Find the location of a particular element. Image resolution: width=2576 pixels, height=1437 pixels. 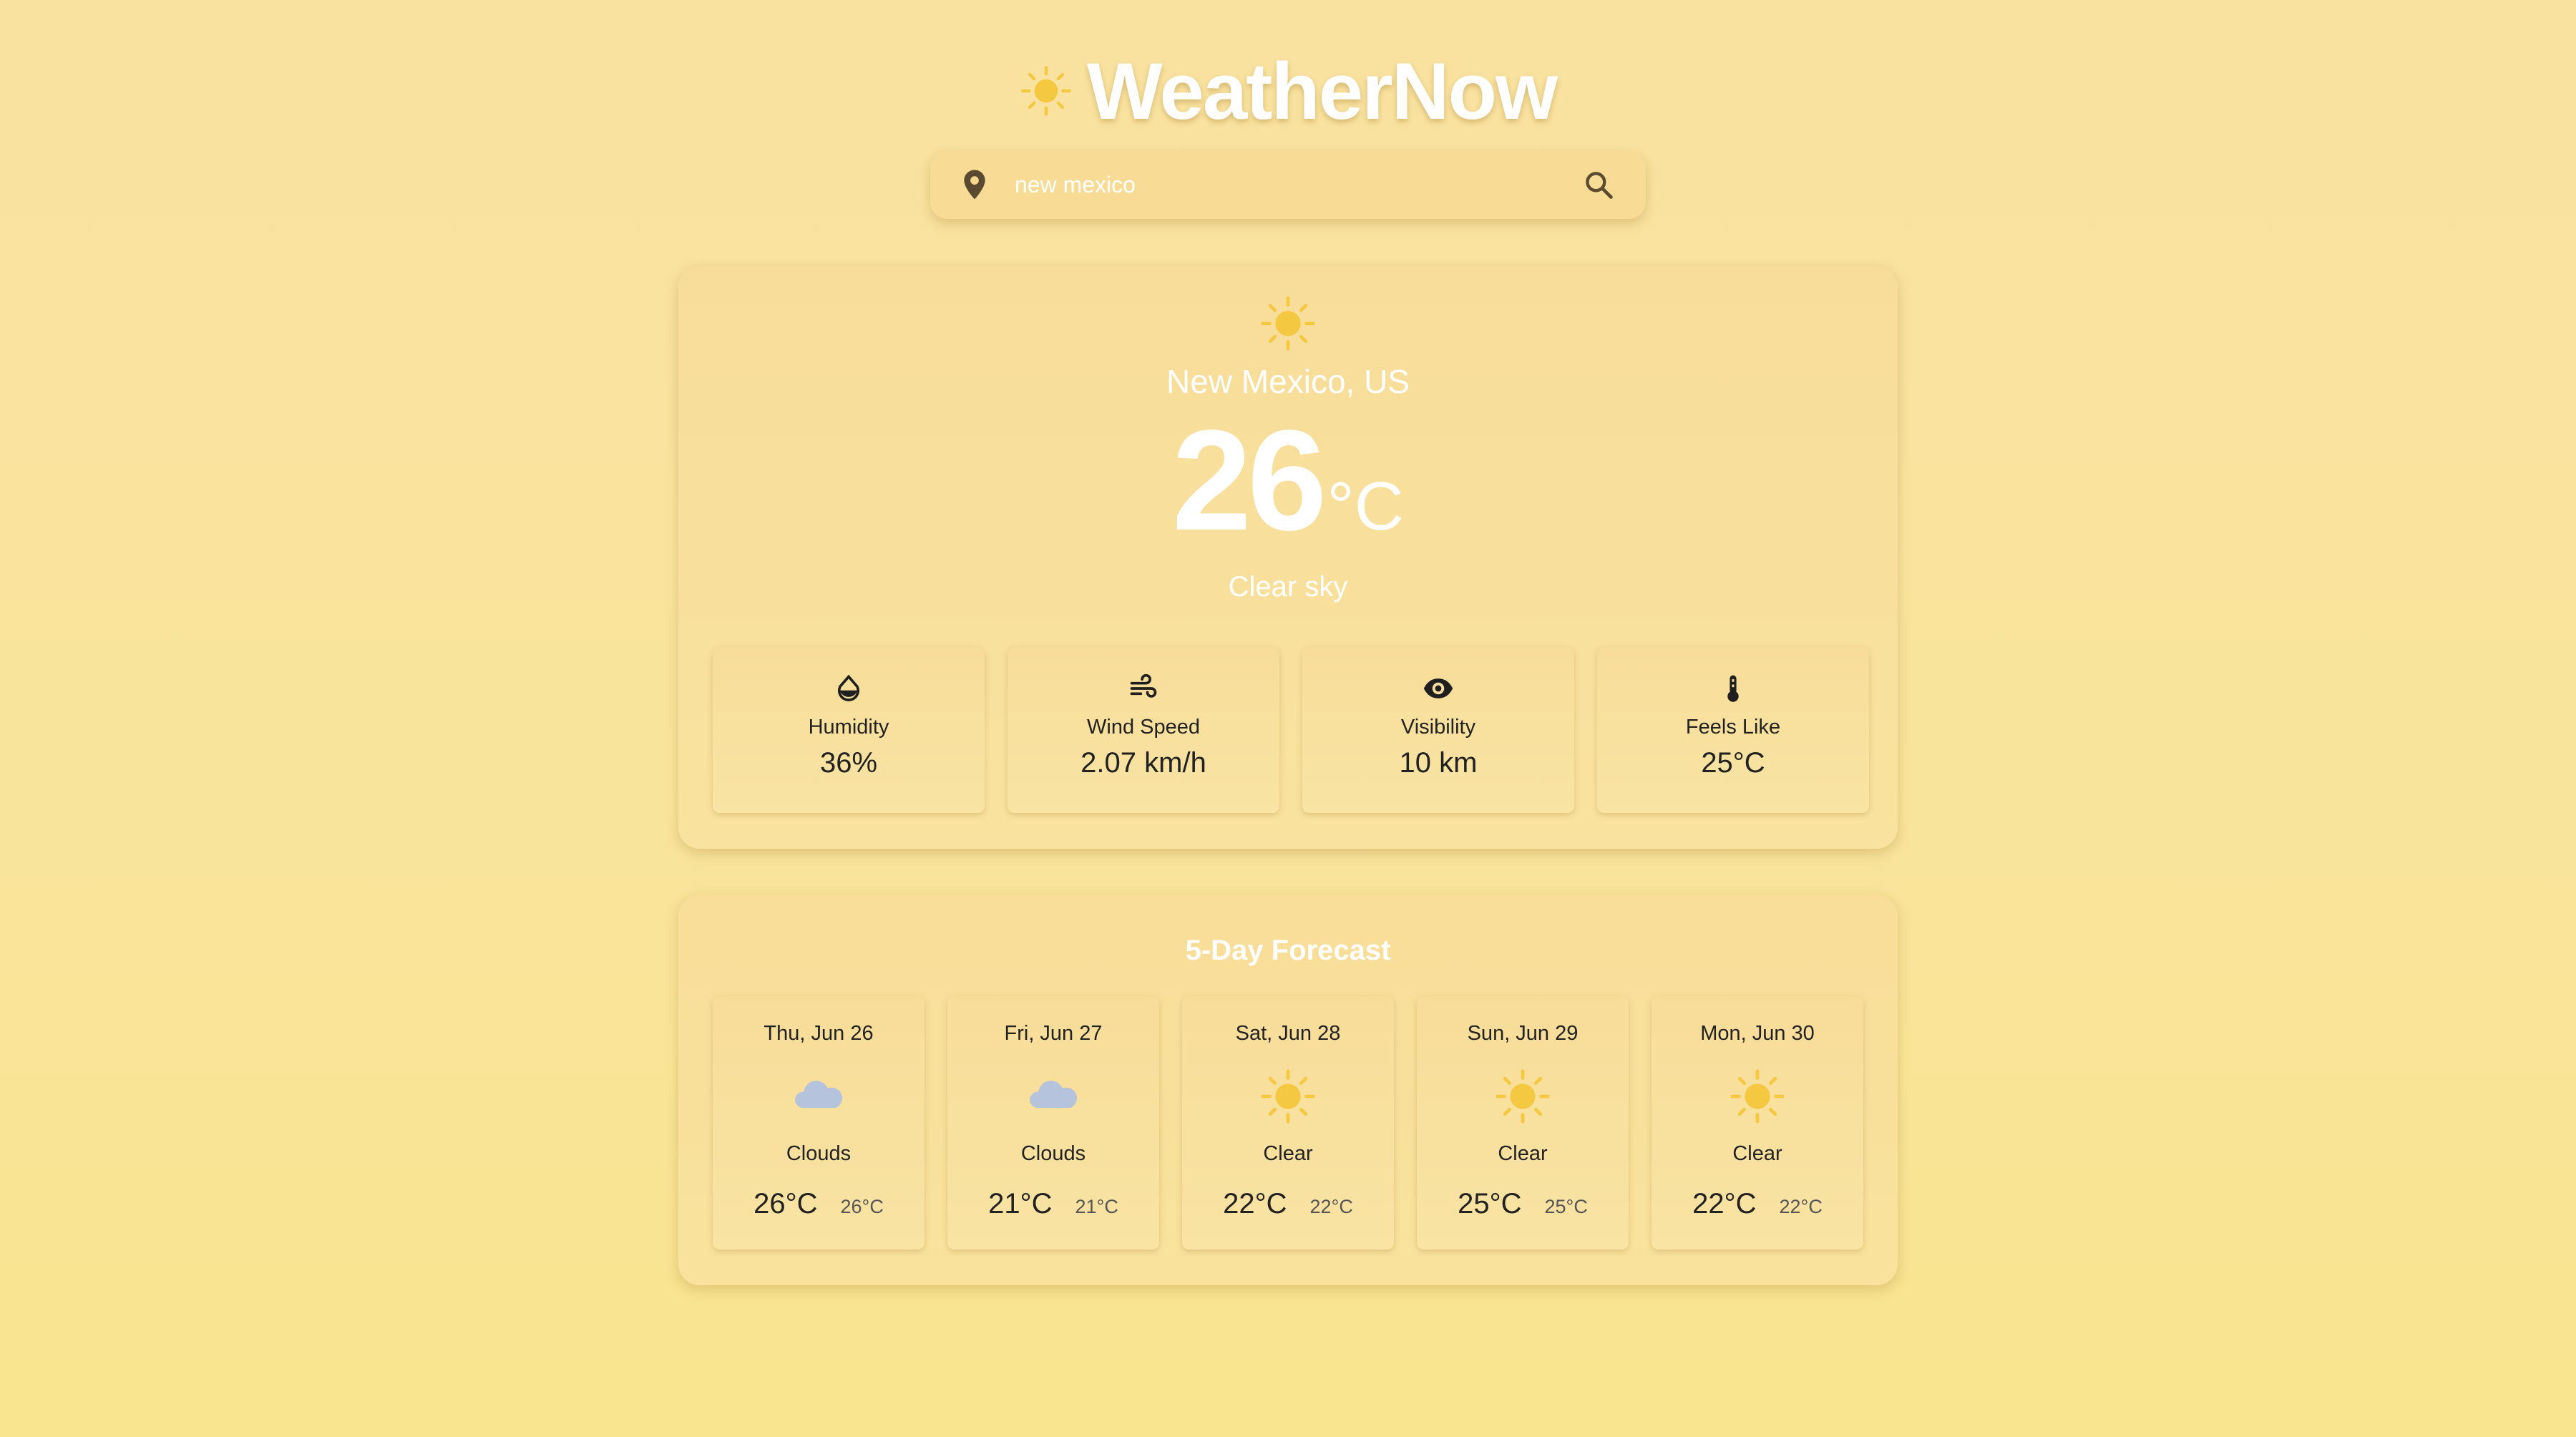

stat-humidity: Humidity 36% is located at coordinates (849, 730).